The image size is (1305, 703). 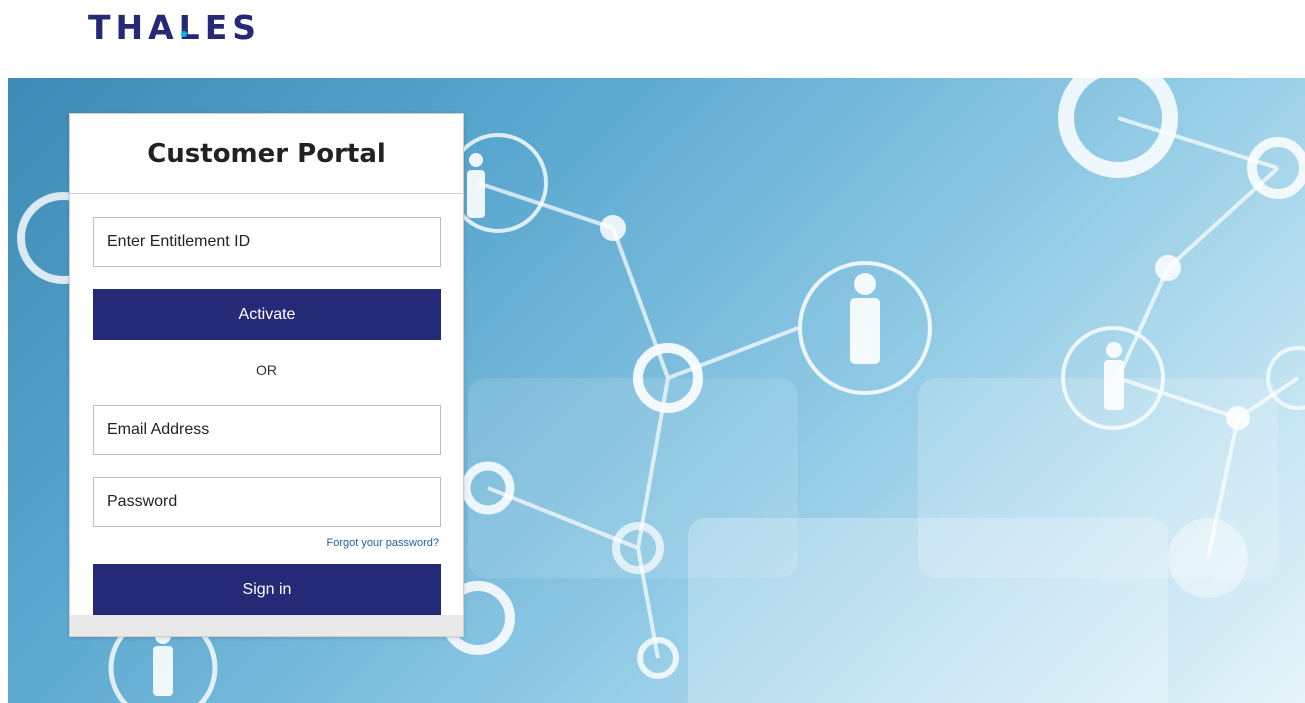 I want to click on email-field, so click(x=267, y=430).